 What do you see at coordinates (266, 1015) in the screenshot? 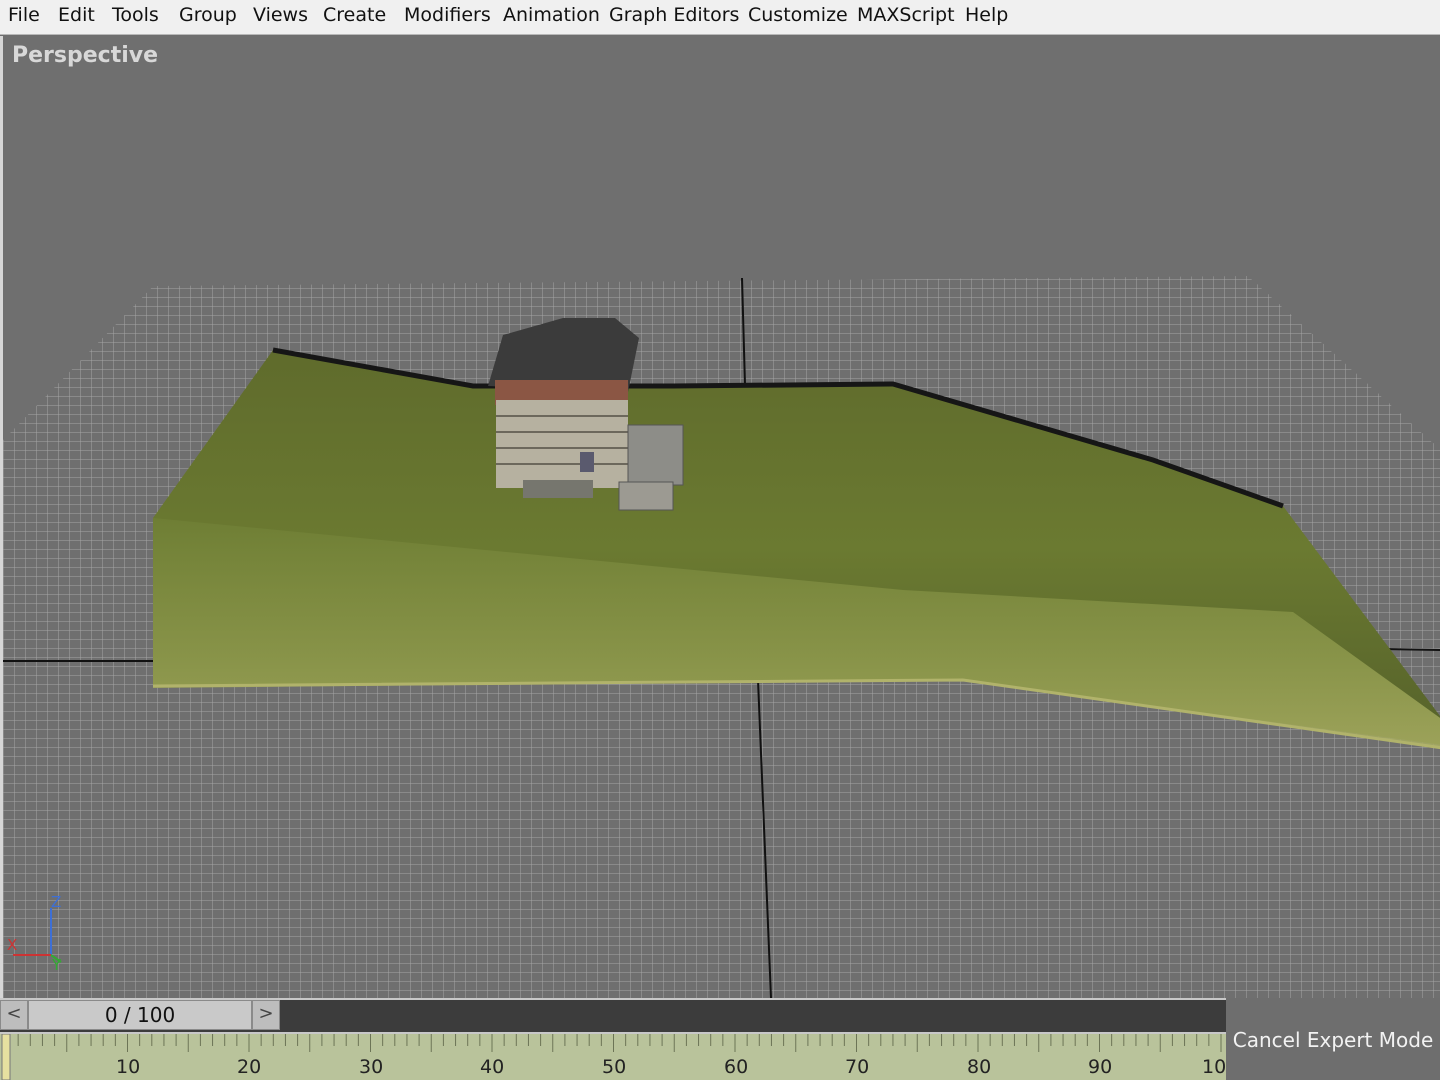
I see `next-frame-button: >` at bounding box center [266, 1015].